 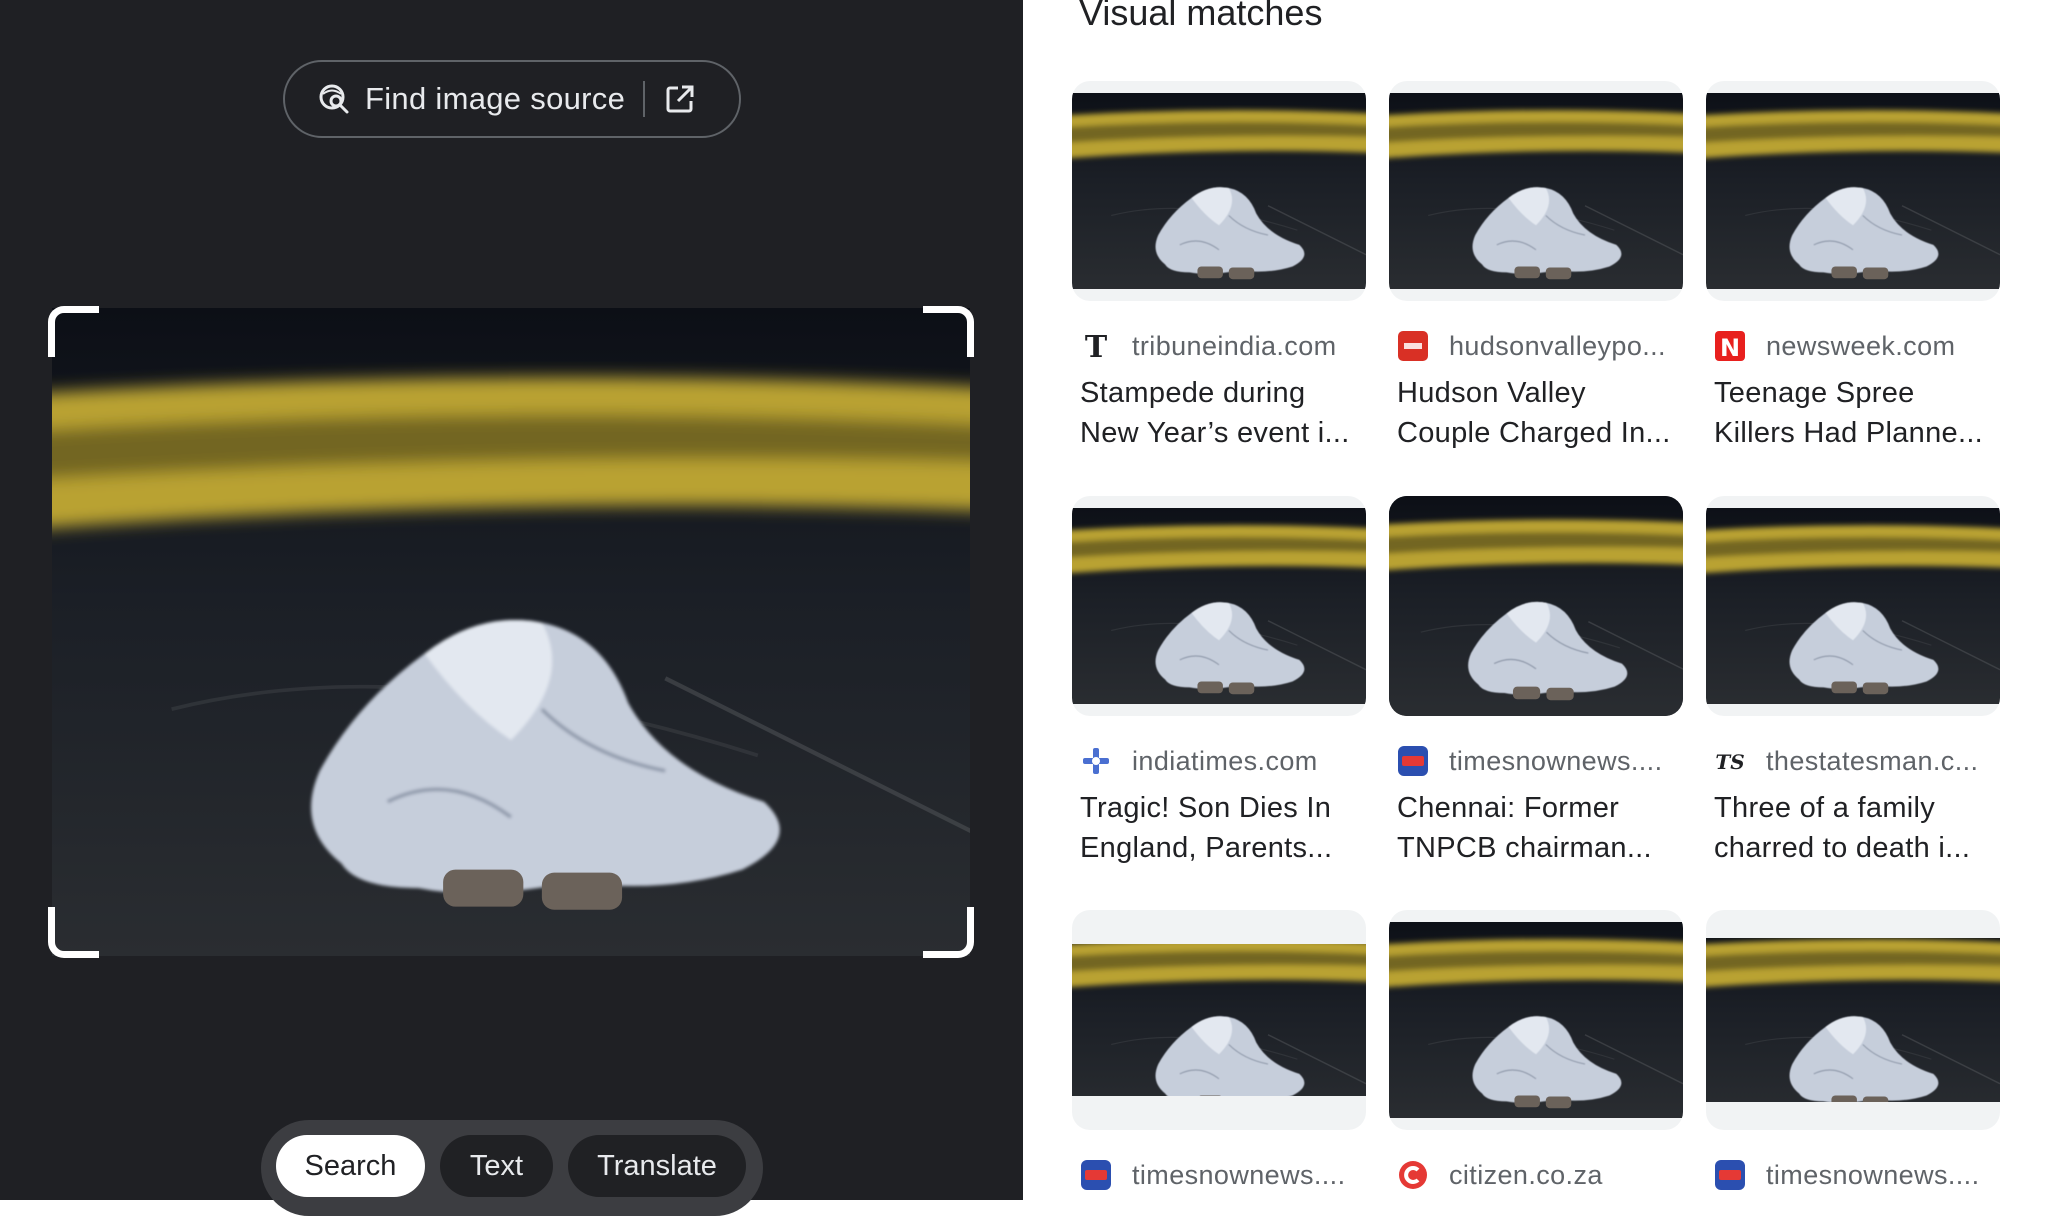 I want to click on result-source: T tribuneindia.com, so click(x=1225, y=346).